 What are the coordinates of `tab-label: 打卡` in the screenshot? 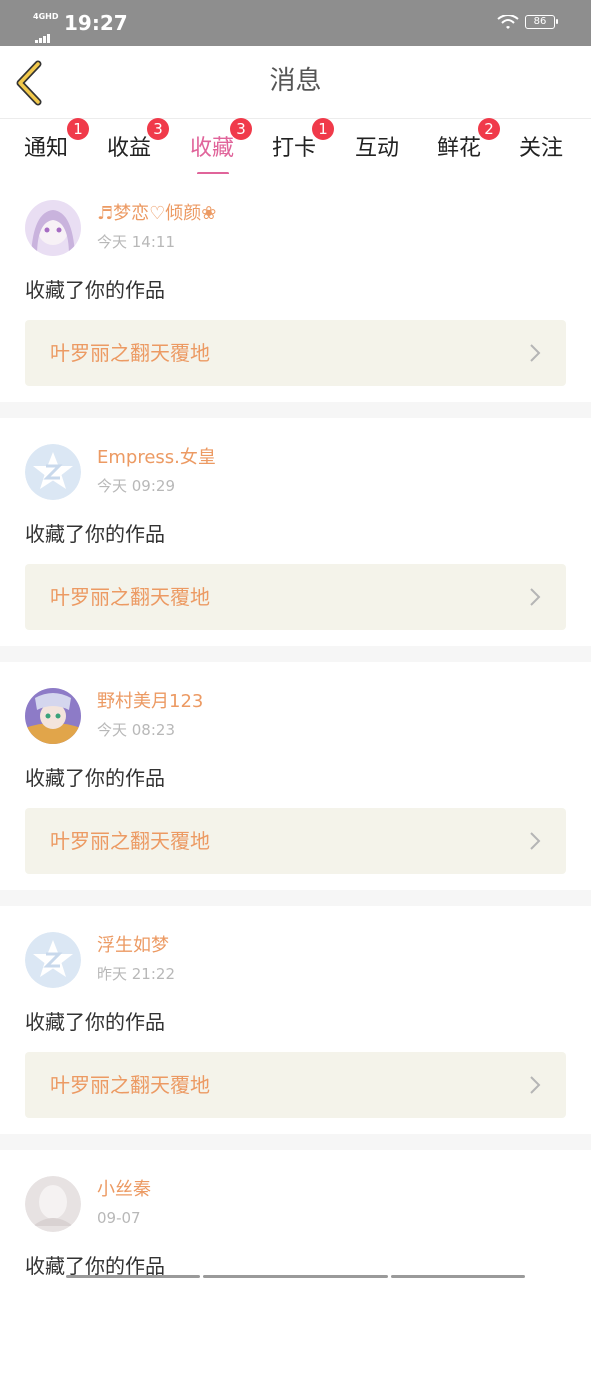 It's located at (294, 148).